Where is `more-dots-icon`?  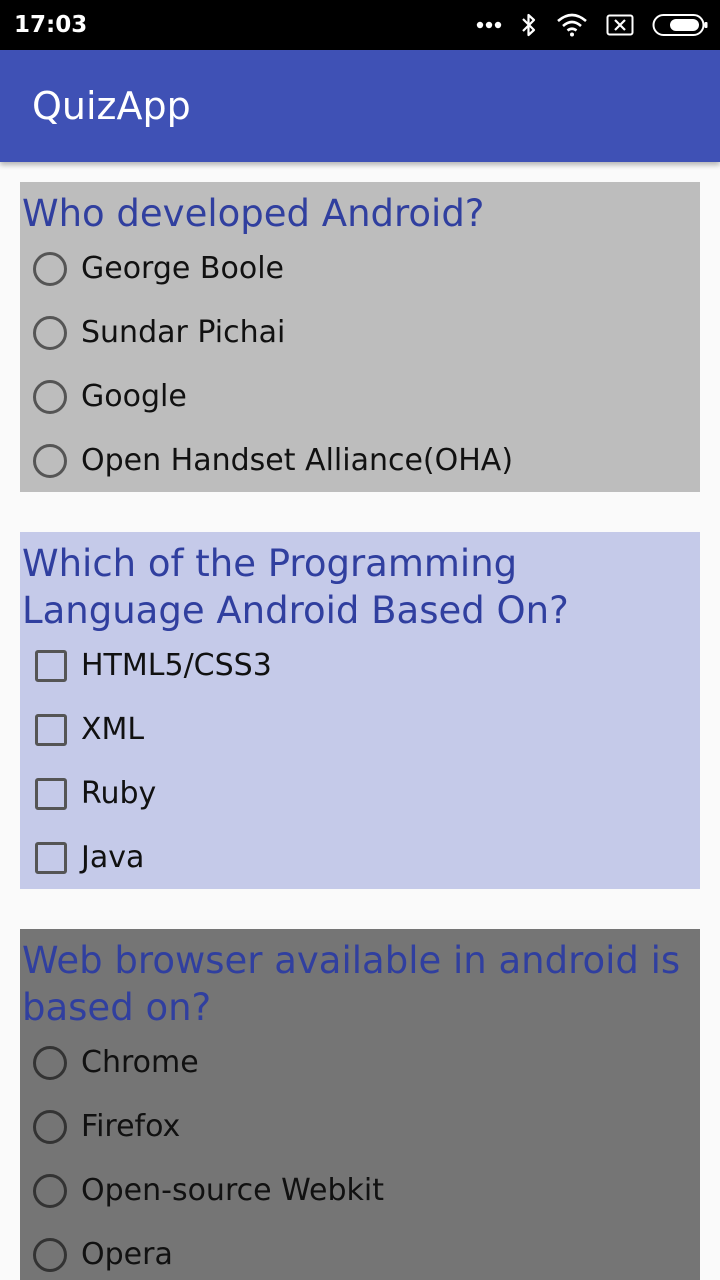
more-dots-icon is located at coordinates (489, 25).